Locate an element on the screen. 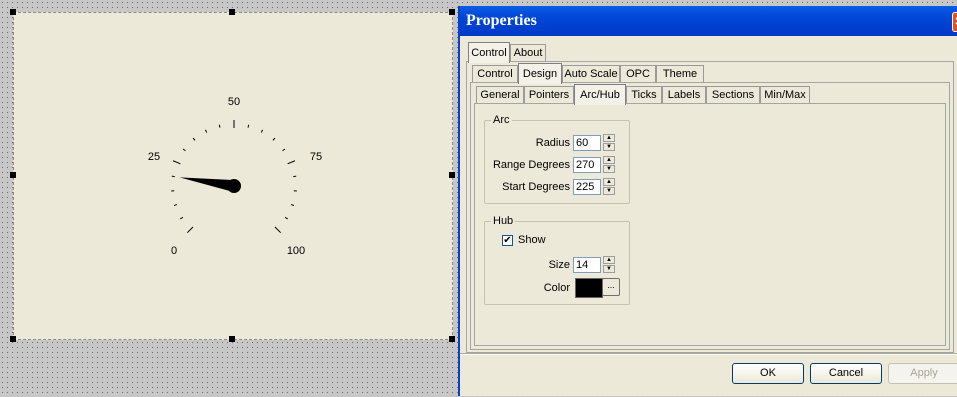 This screenshot has height=397, width=957. cancel-button: Cancel is located at coordinates (846, 373).